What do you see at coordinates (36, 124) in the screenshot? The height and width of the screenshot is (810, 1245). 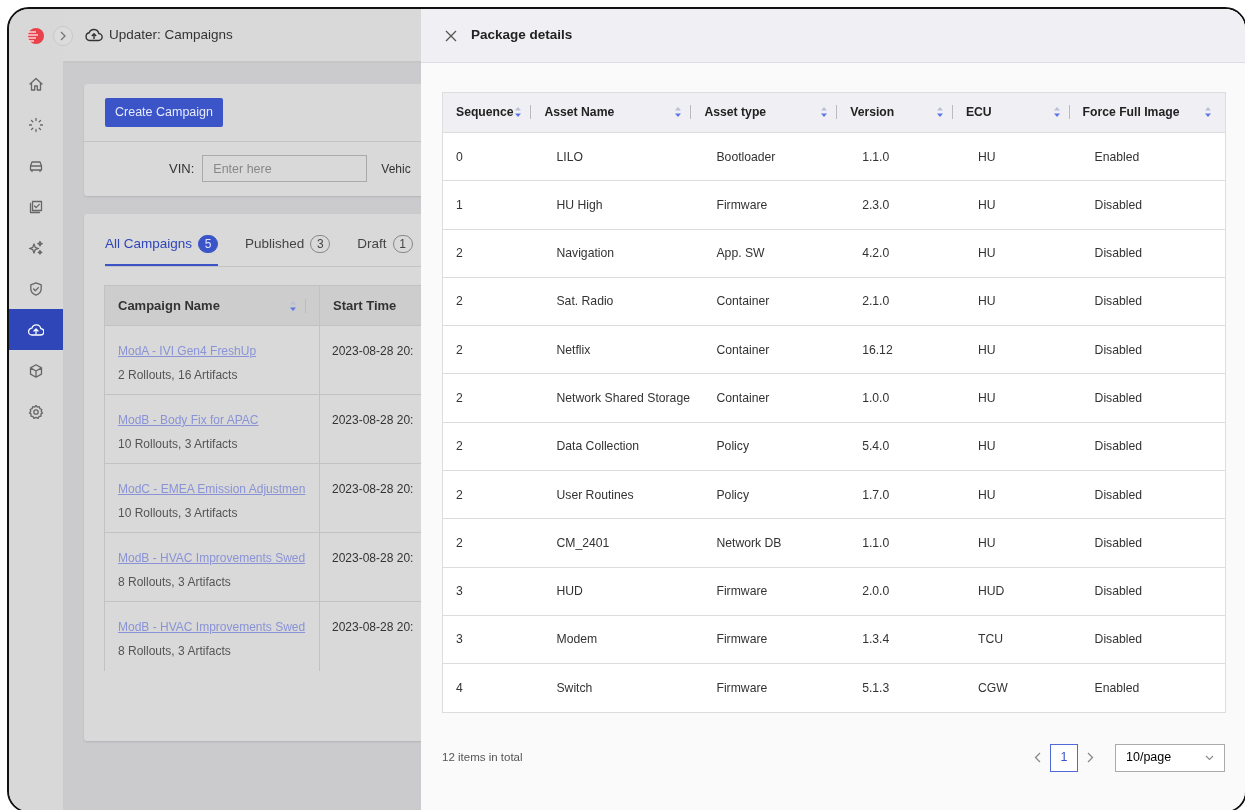 I see `burst-icon` at bounding box center [36, 124].